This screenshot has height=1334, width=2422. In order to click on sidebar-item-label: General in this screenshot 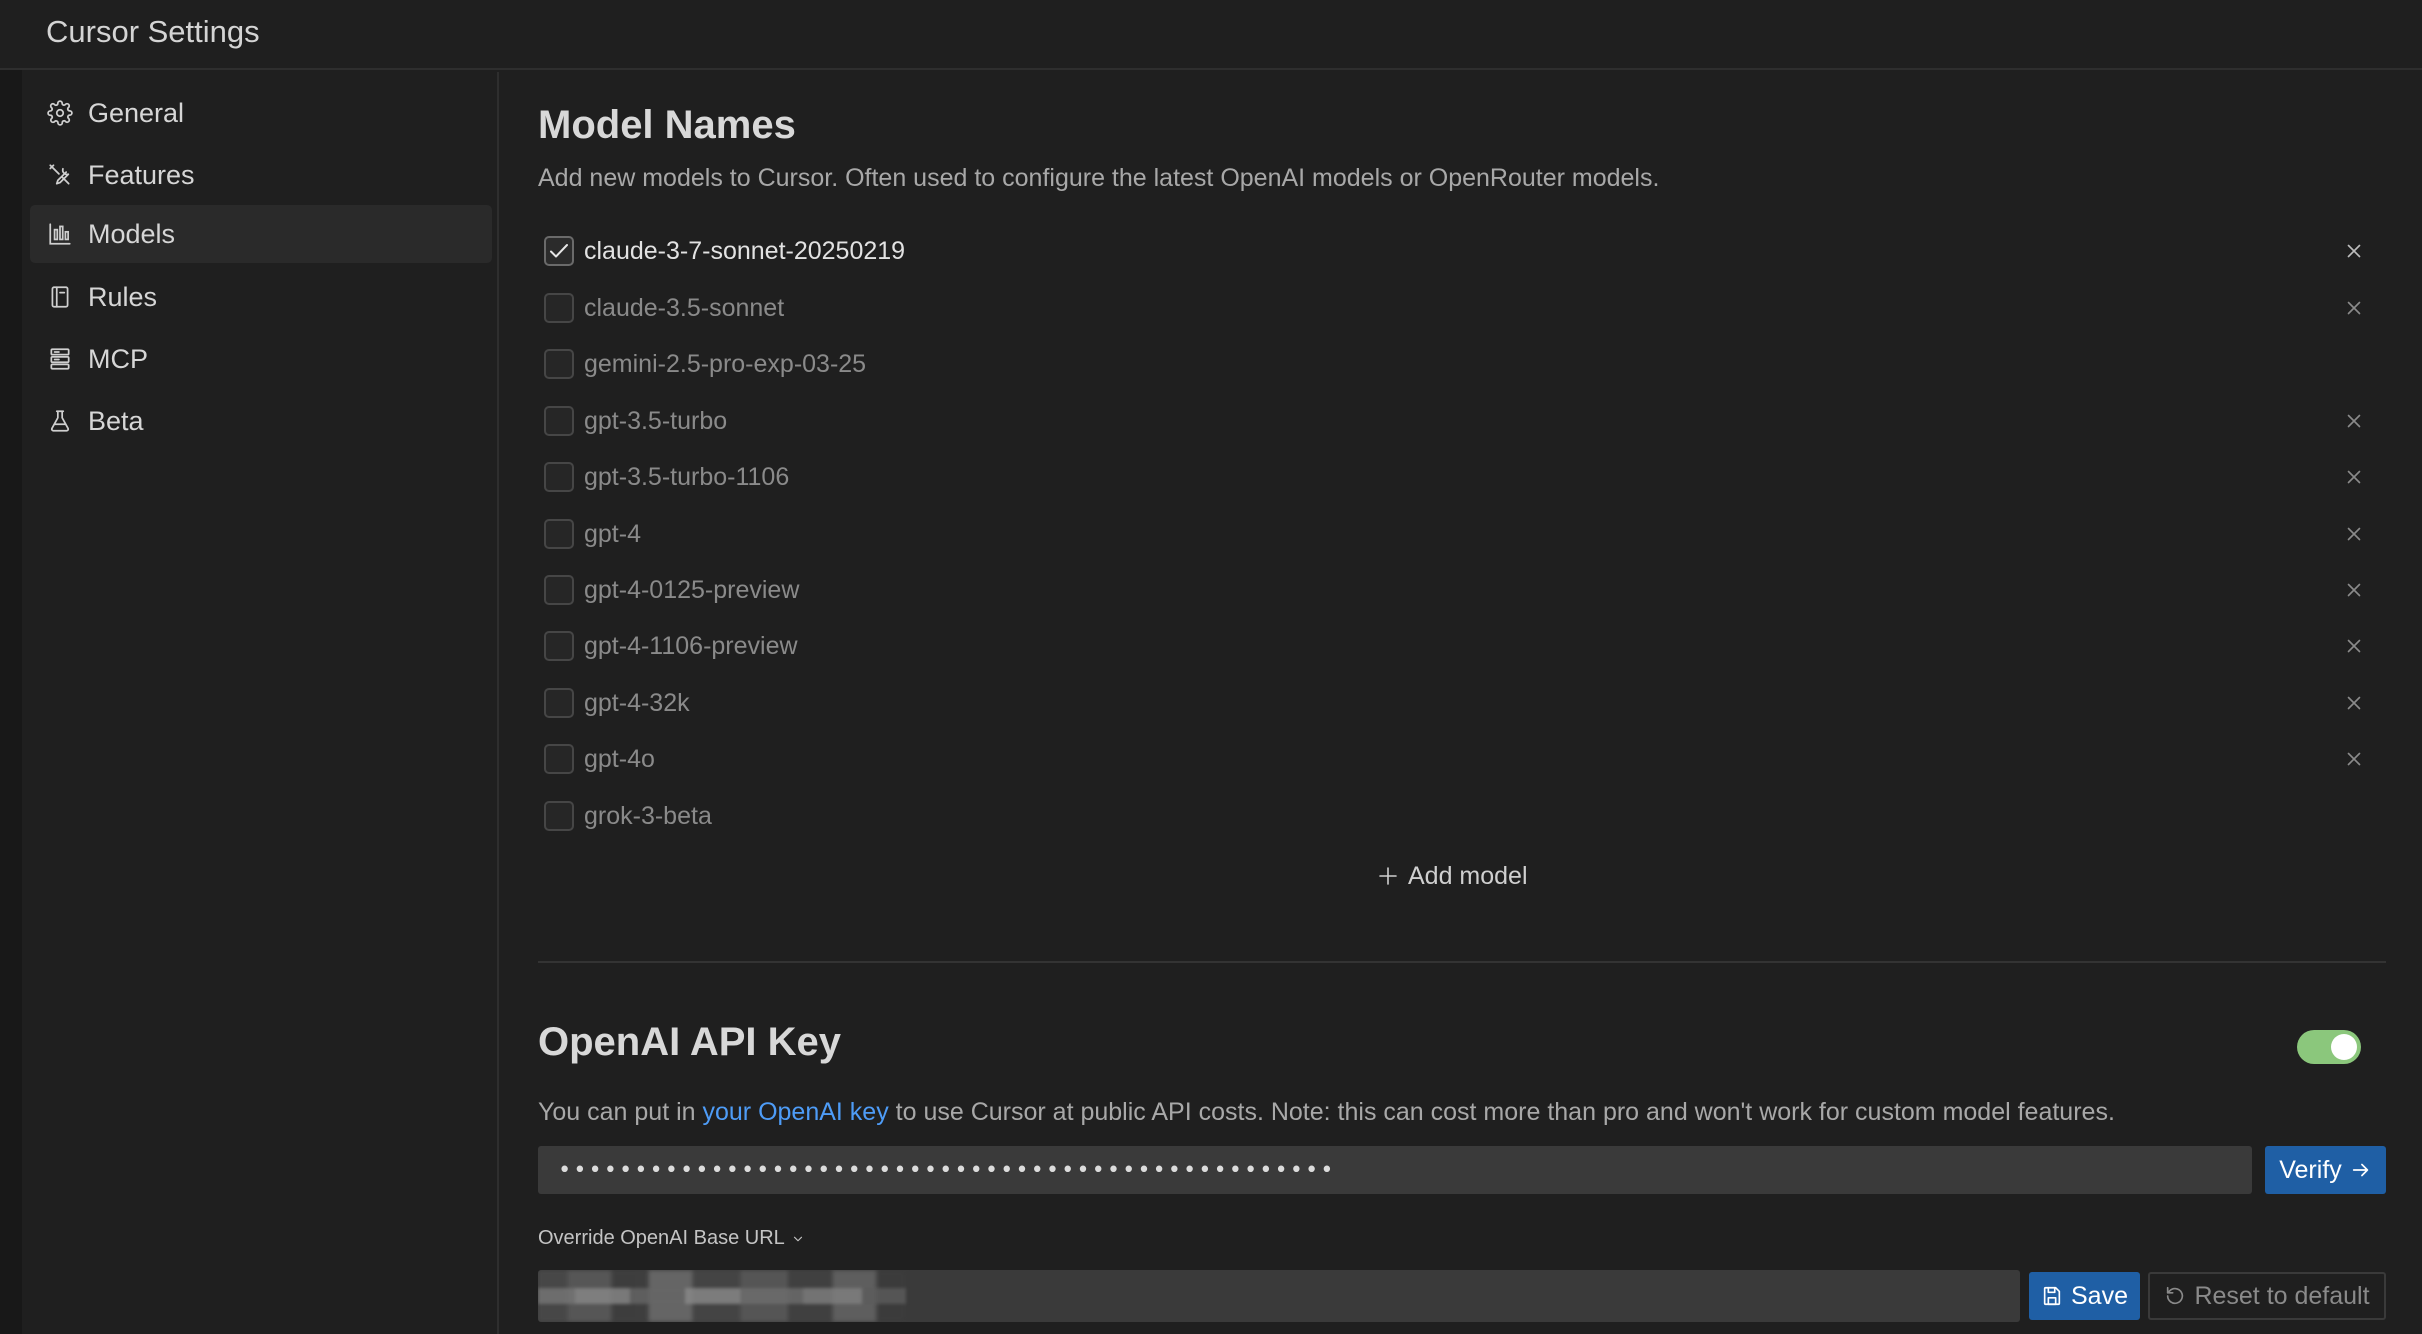, I will do `click(136, 112)`.